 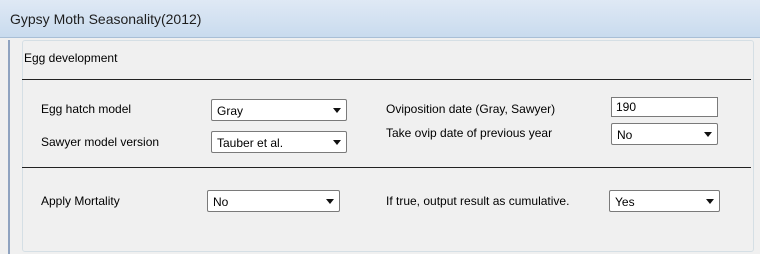 I want to click on sawyer-model-version-value: Tauber et al., so click(x=250, y=143).